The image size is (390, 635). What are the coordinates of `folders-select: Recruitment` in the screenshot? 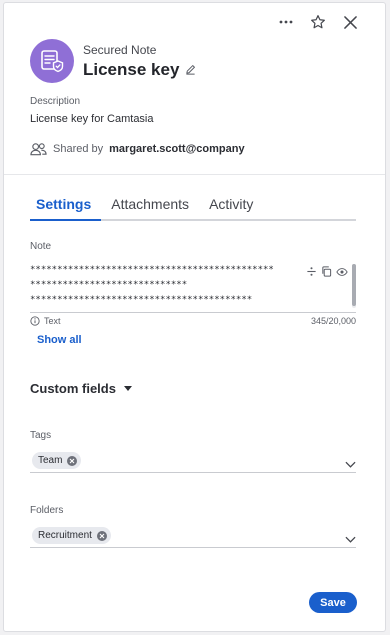 It's located at (193, 536).